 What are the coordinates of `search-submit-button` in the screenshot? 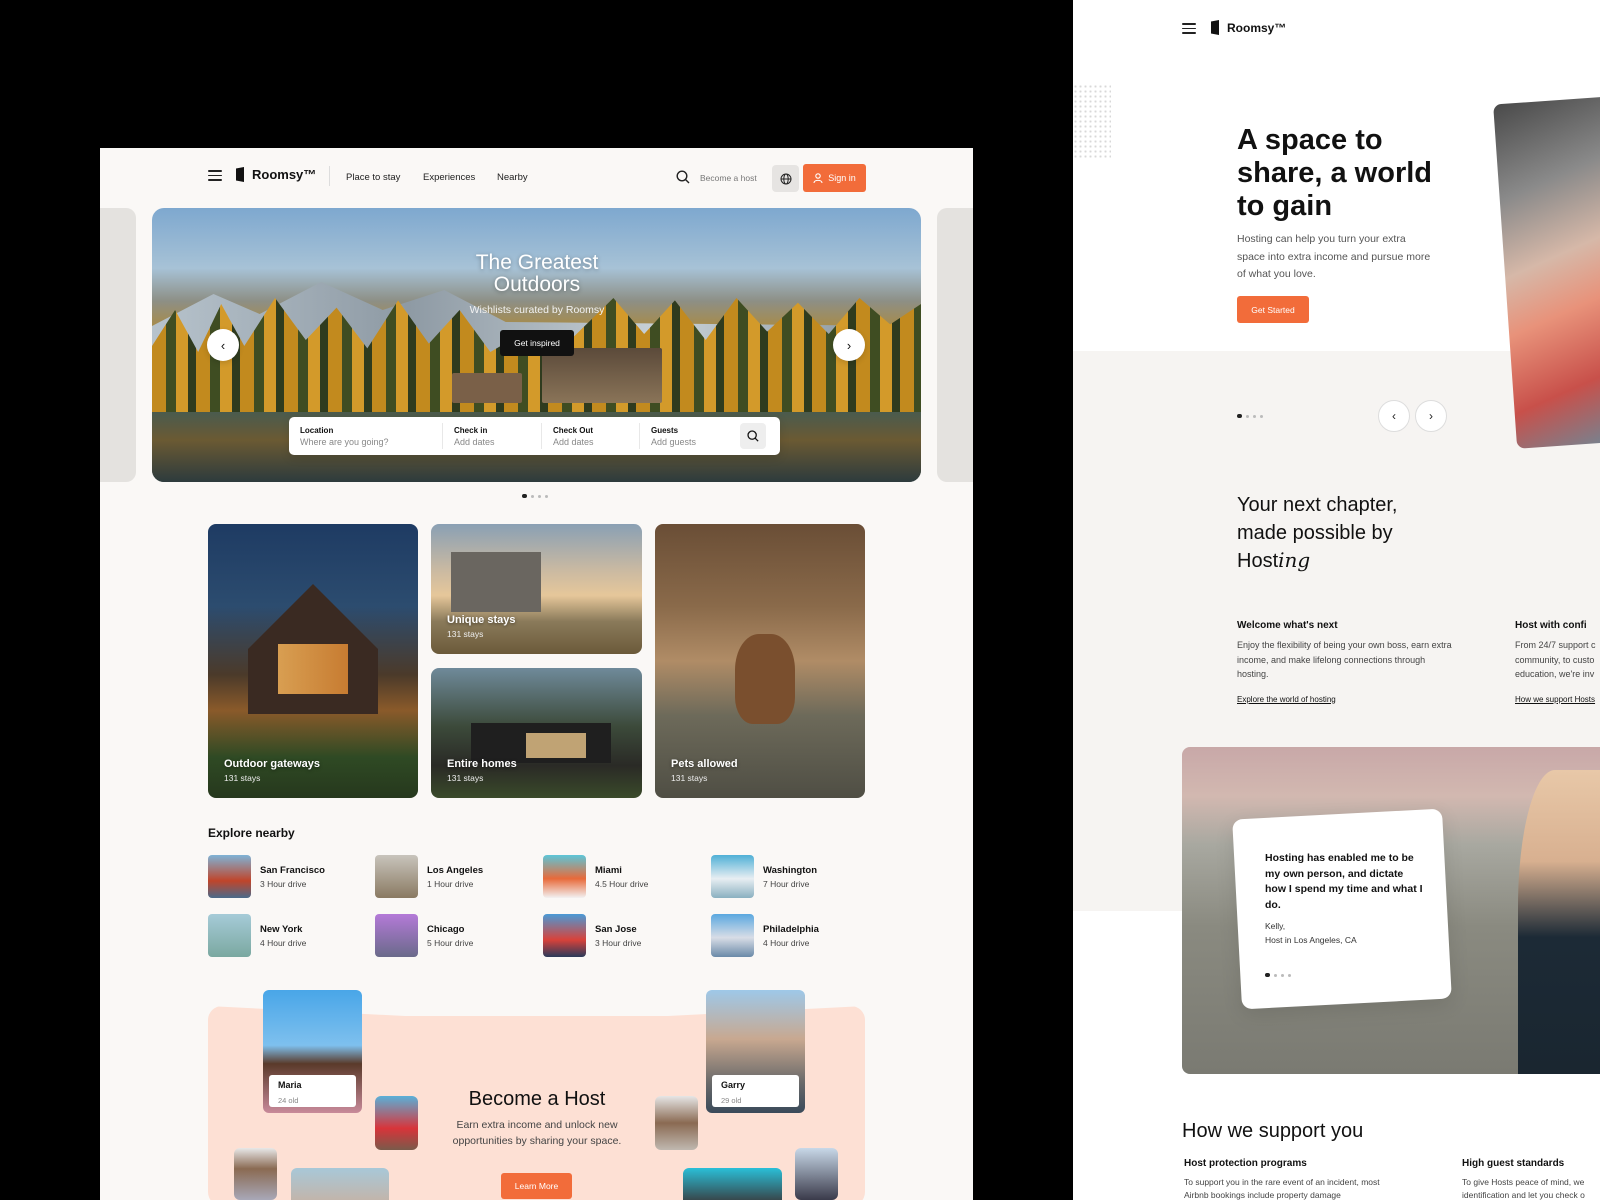 It's located at (753, 436).